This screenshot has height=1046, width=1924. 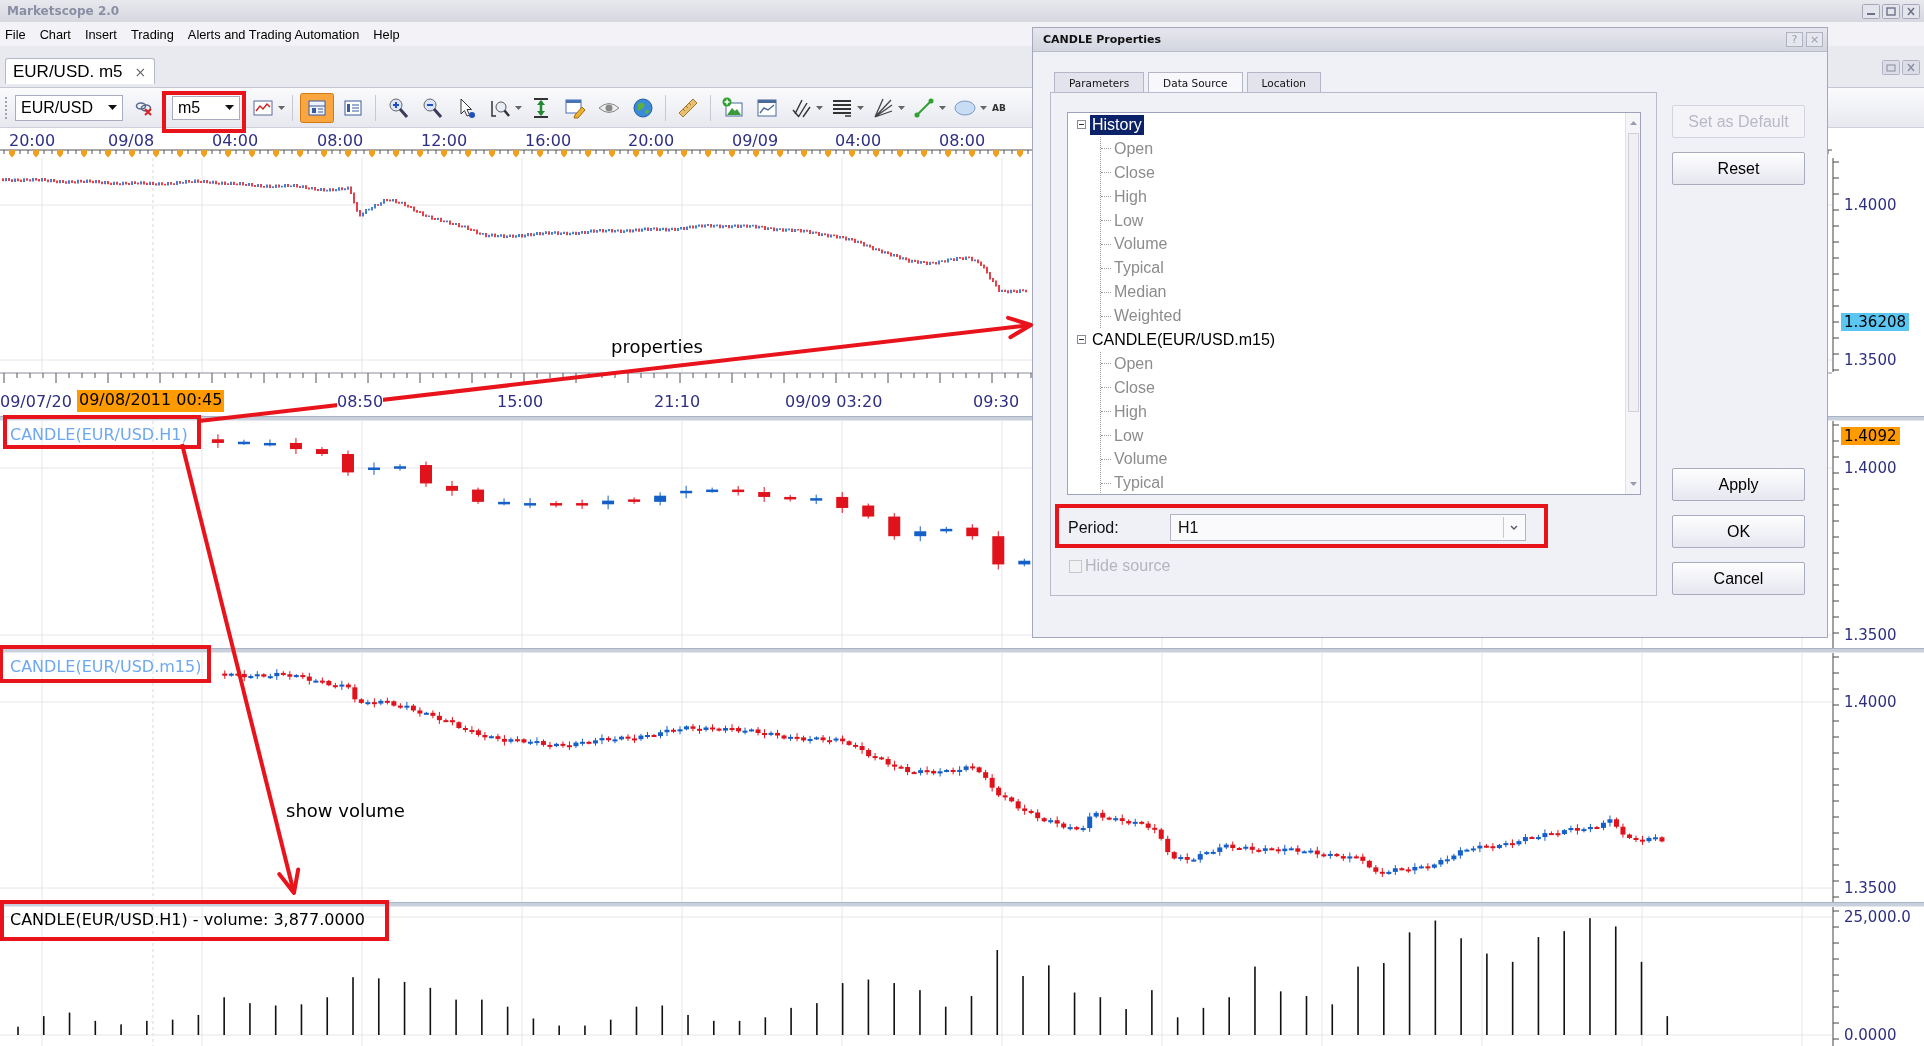 I want to click on trend-line-icon, so click(x=924, y=107).